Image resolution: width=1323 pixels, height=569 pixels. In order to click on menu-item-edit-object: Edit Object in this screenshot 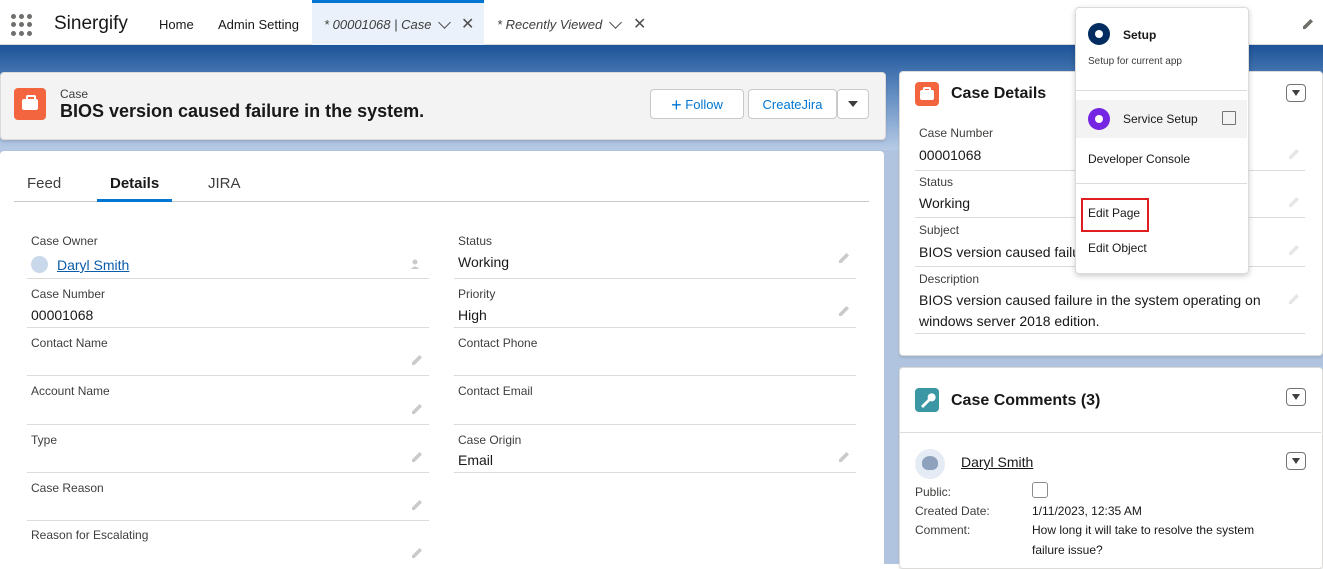, I will do `click(1117, 248)`.